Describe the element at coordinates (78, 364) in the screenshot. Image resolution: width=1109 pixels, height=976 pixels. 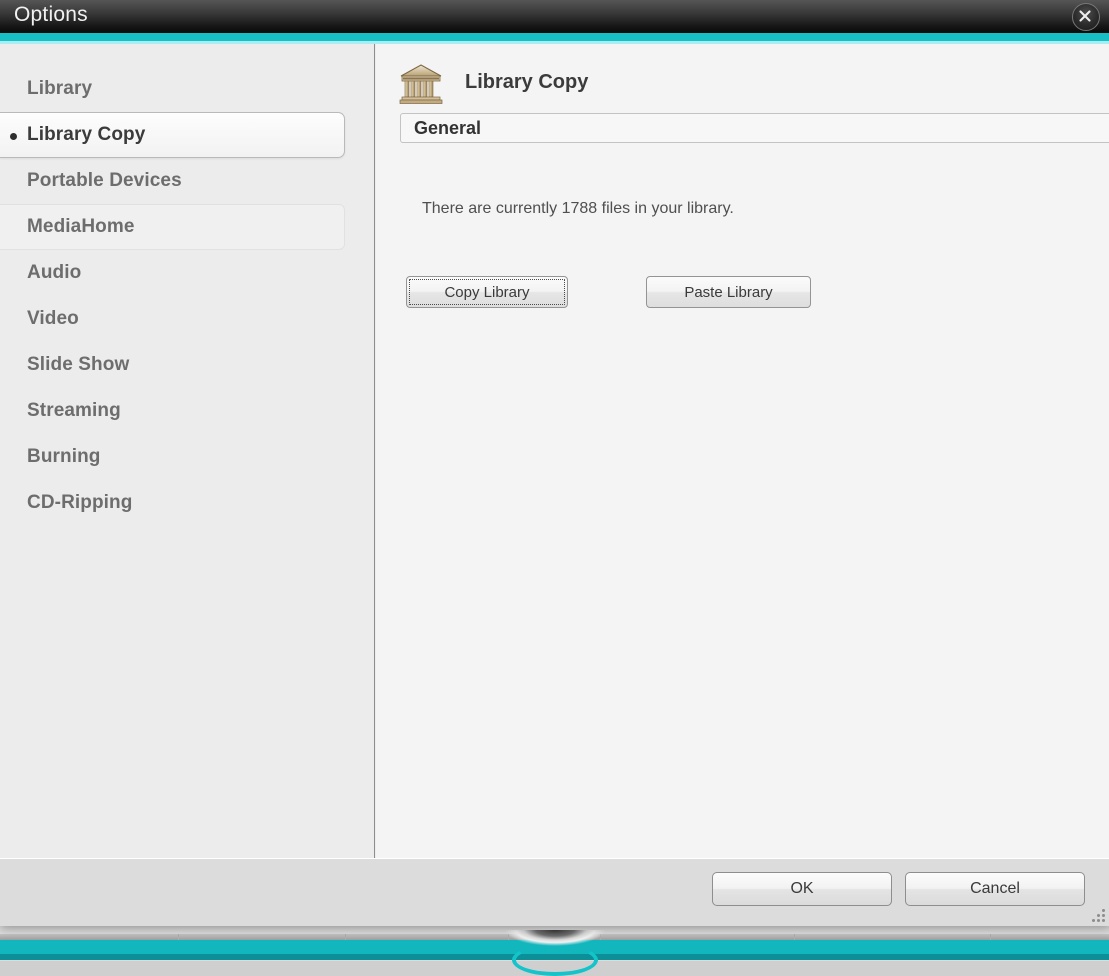
I see `sidebar-item-label: Slide Show` at that location.